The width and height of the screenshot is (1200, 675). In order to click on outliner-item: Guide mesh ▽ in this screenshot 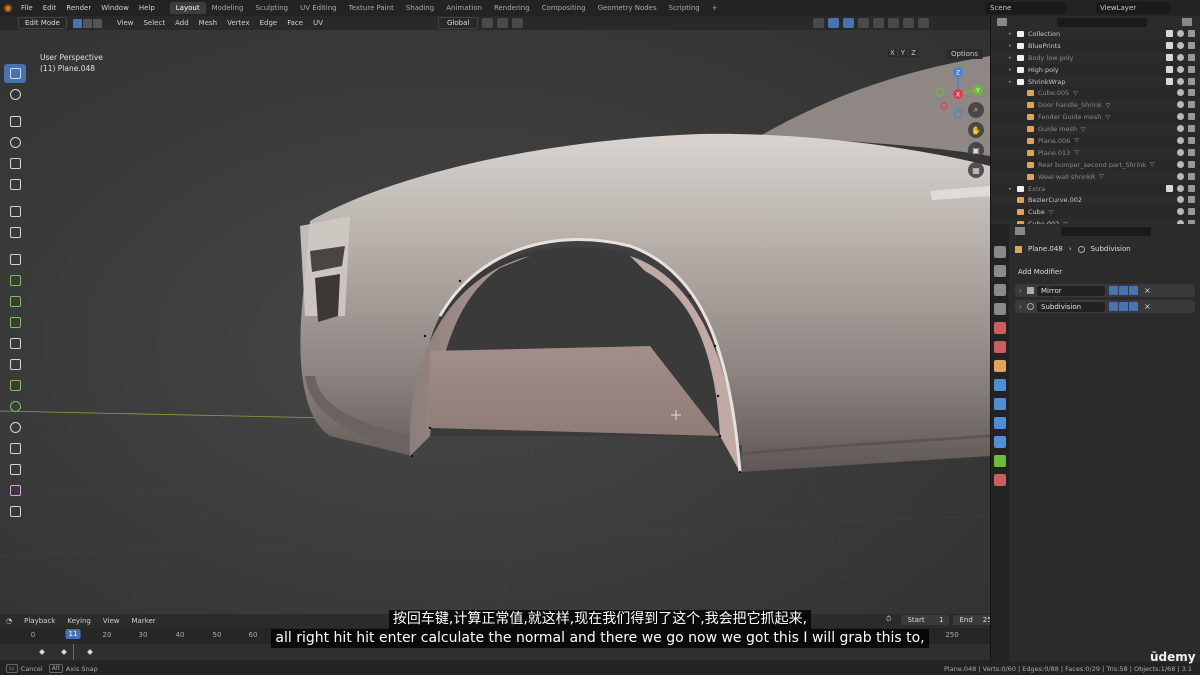, I will do `click(1095, 129)`.